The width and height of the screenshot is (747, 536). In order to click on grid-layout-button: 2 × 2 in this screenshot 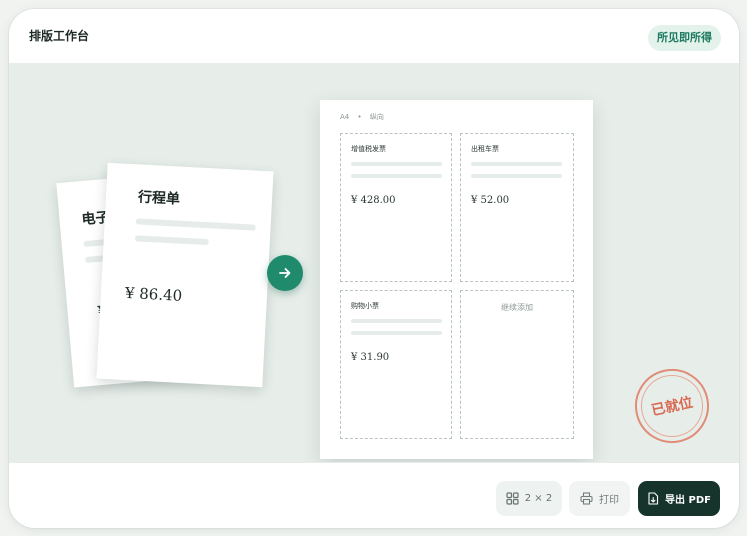, I will do `click(529, 498)`.